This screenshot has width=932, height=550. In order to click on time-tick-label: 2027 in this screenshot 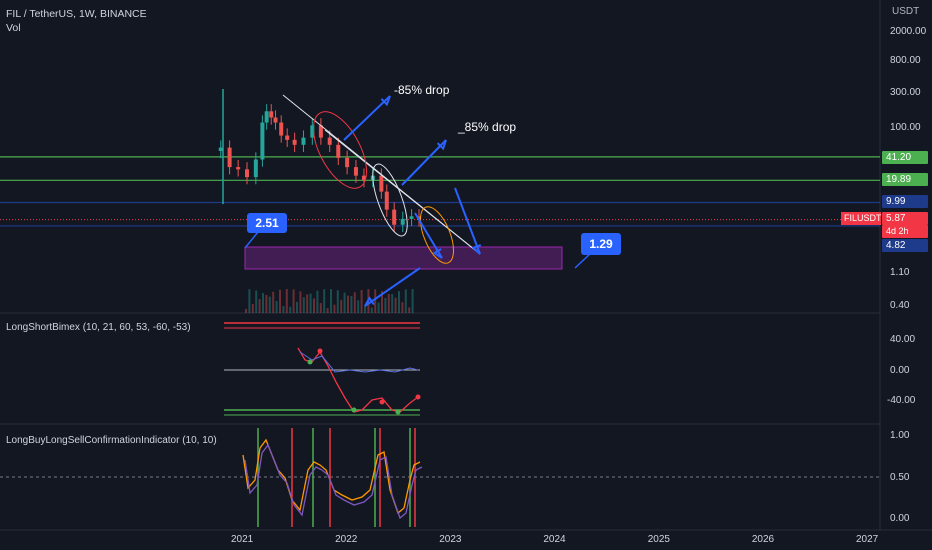, I will do `click(867, 539)`.